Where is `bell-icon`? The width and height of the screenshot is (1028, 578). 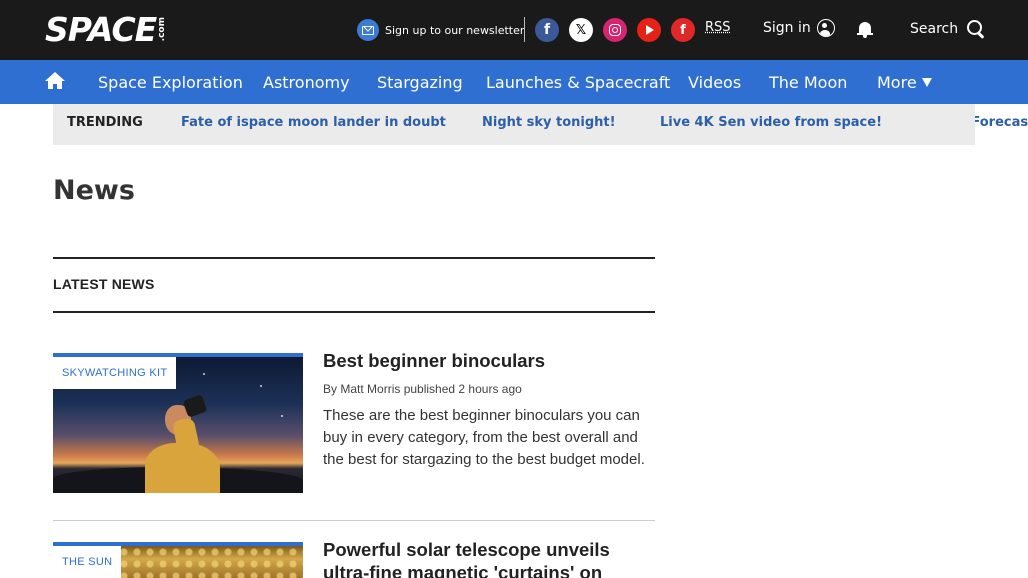
bell-icon is located at coordinates (865, 30).